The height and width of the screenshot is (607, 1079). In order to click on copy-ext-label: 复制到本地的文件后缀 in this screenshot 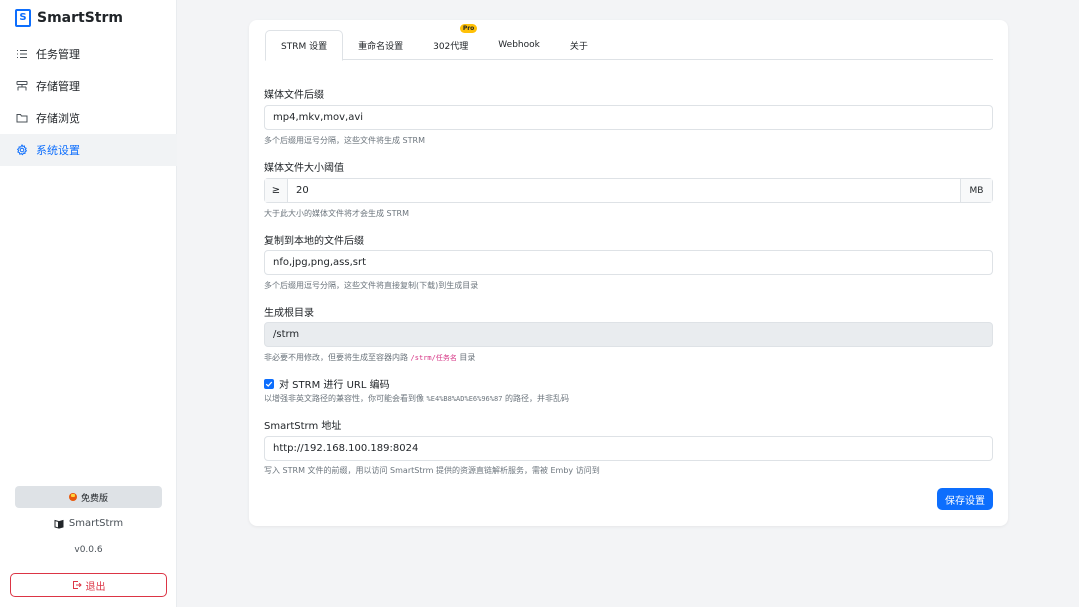, I will do `click(314, 241)`.